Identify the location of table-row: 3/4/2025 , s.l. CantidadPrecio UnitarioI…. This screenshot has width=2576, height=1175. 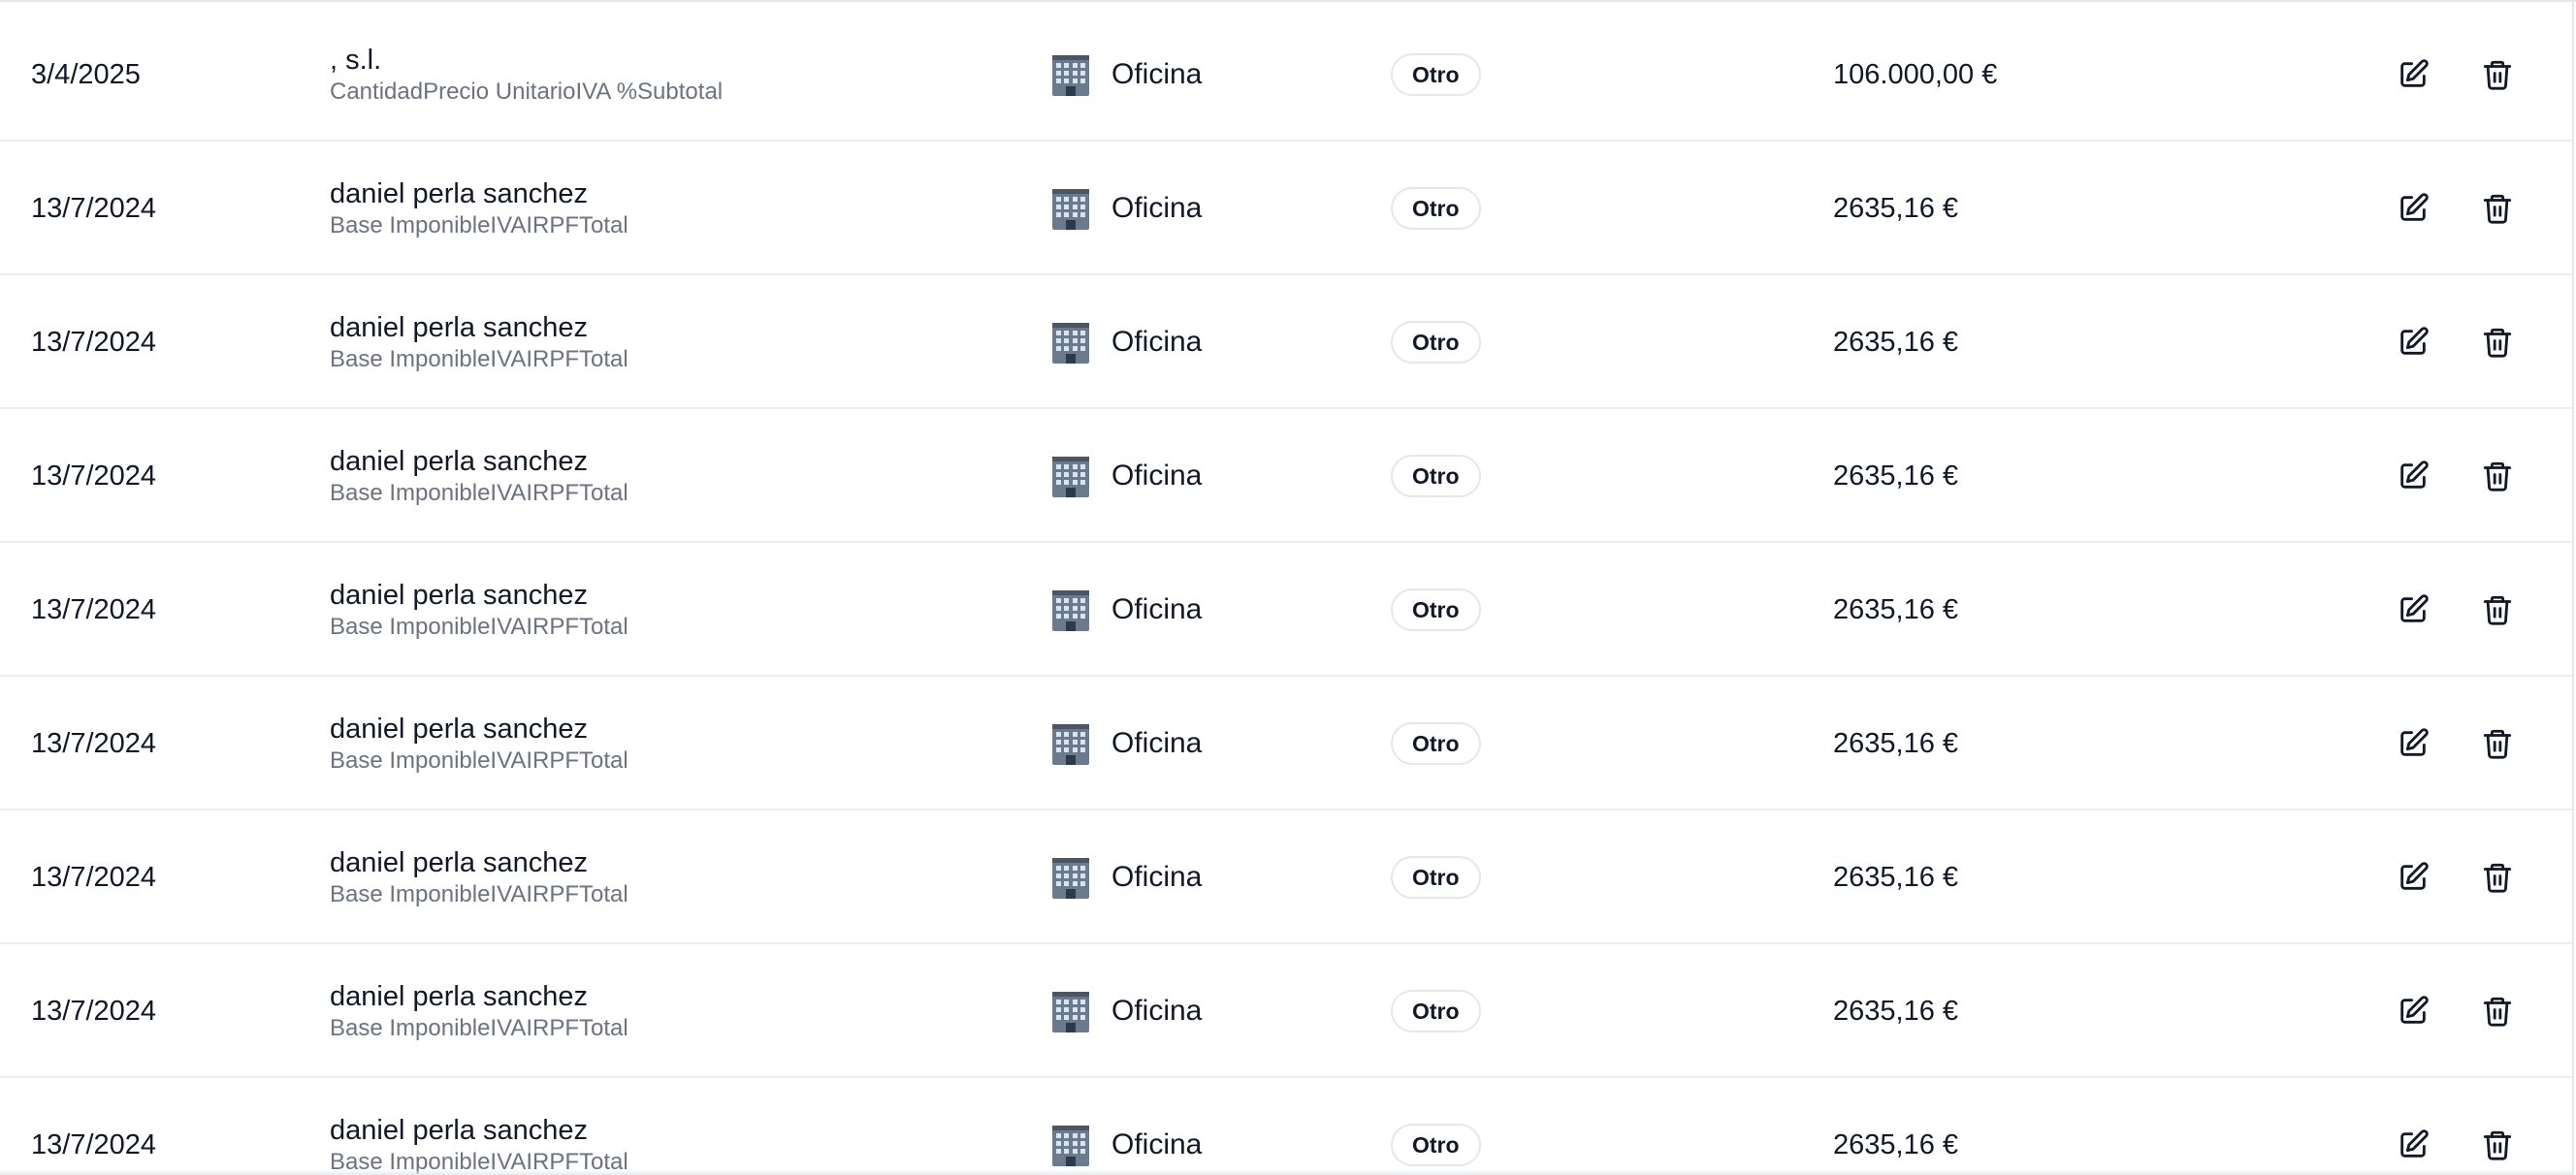
(1286, 75).